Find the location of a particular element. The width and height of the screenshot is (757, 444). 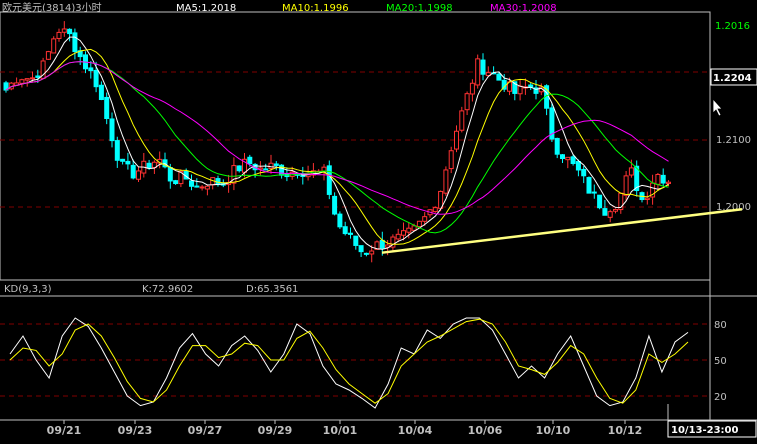

x-label: 09/23 is located at coordinates (135, 430).